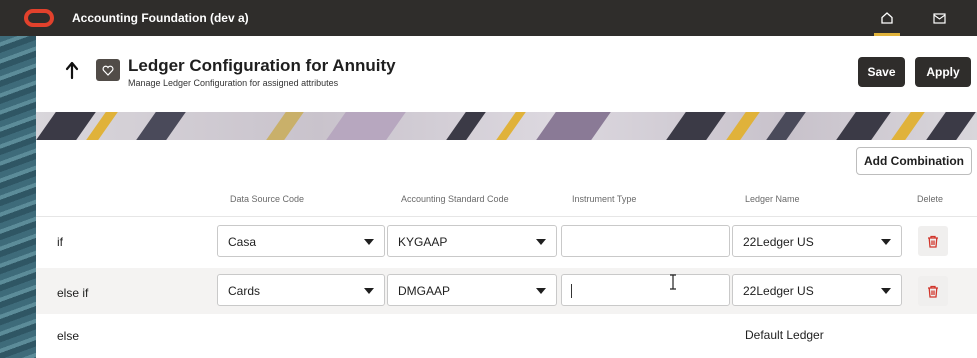  What do you see at coordinates (39, 18) in the screenshot?
I see `oracle-logo` at bounding box center [39, 18].